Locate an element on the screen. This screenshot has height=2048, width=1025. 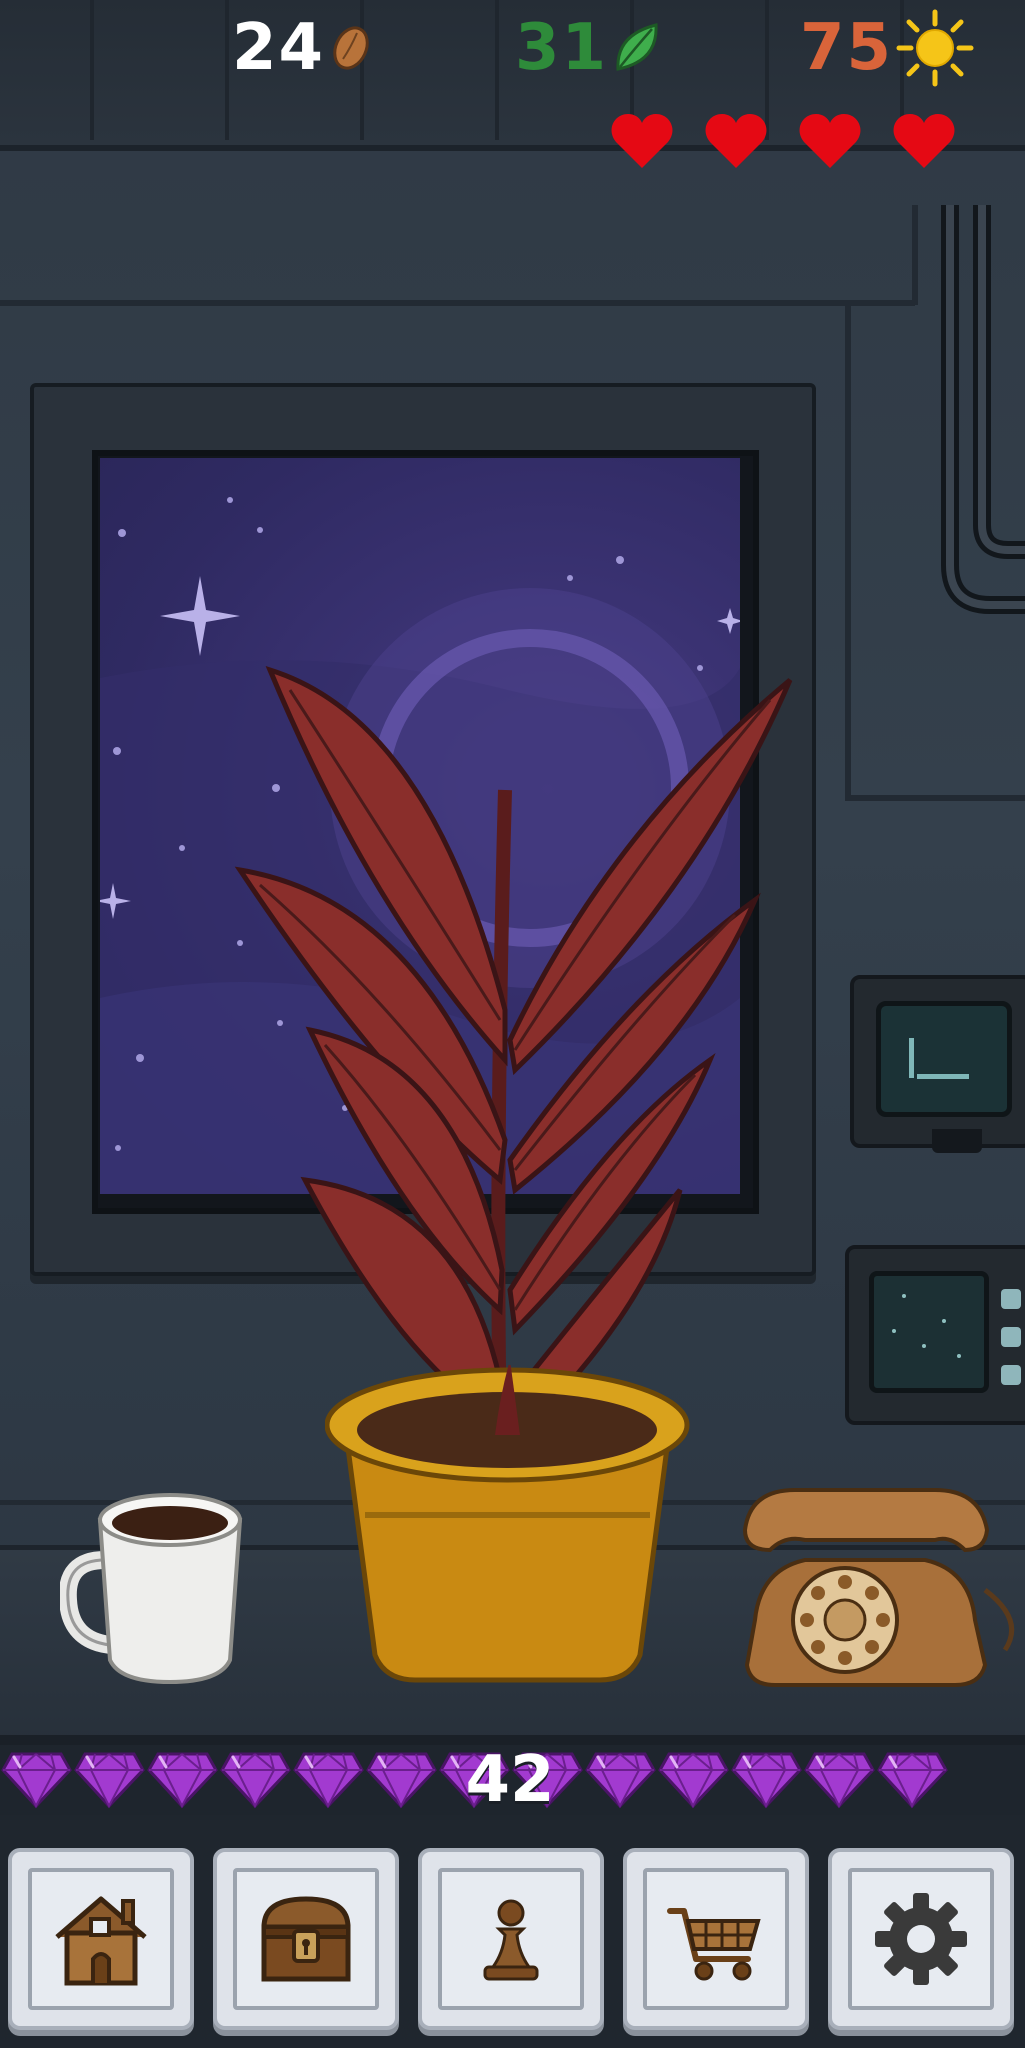
wall-pipes is located at coordinates (983, 409).